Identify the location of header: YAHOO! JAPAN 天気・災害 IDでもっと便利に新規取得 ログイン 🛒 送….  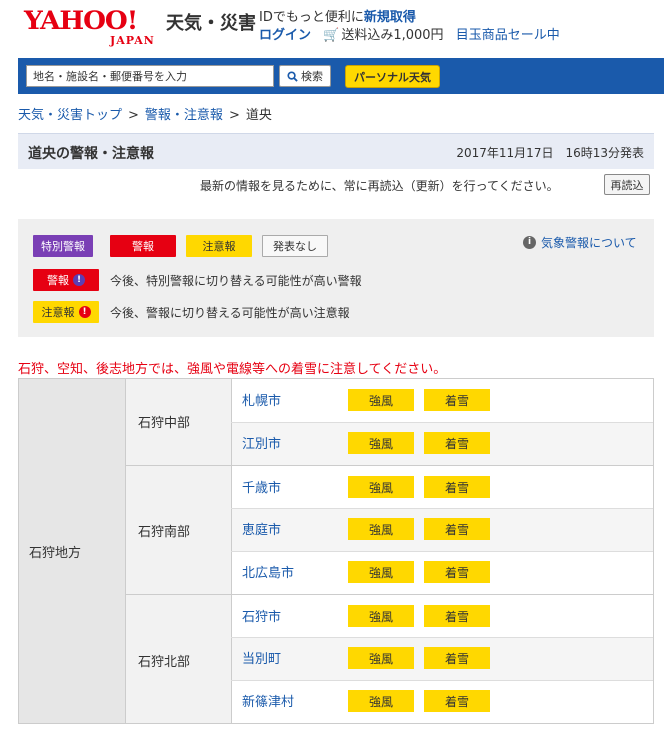
(332, 28).